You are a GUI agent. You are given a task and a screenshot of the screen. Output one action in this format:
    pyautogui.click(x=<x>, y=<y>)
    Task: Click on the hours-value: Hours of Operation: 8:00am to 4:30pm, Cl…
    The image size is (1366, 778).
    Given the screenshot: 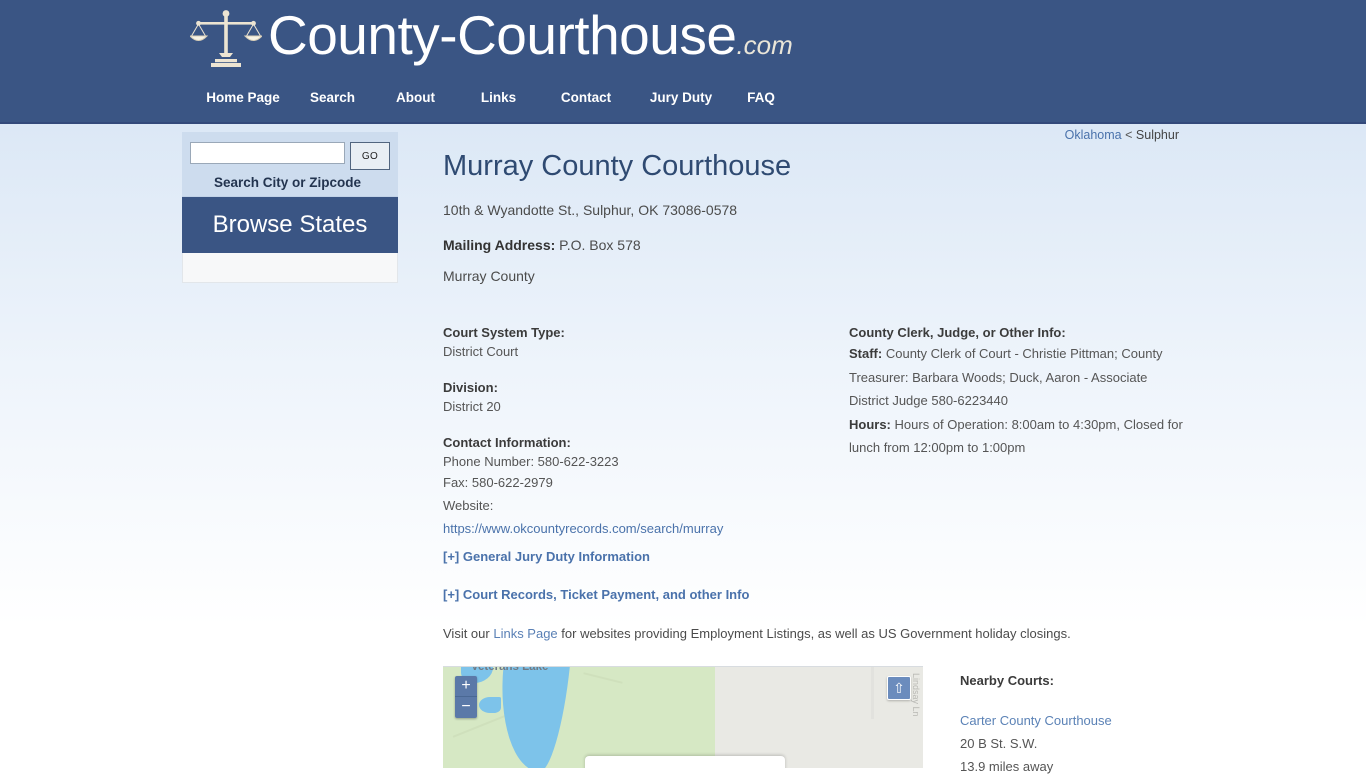 What is the action you would take?
    pyautogui.click(x=1016, y=436)
    